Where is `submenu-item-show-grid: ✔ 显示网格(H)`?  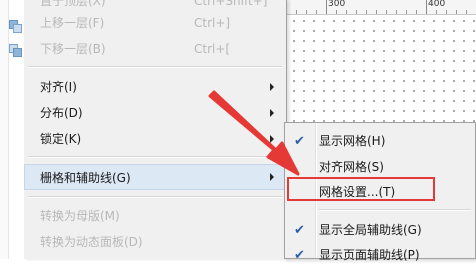
submenu-item-show-grid: ✔ 显示网格(H) is located at coordinates (380, 141).